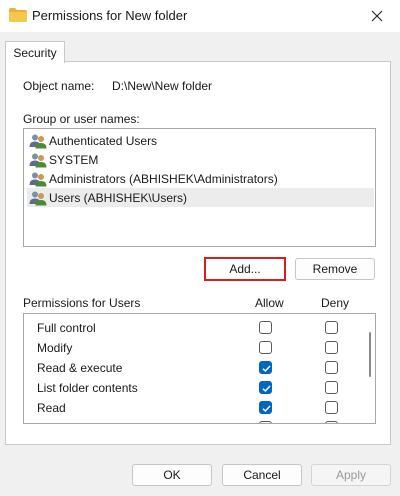 The image size is (400, 496). What do you see at coordinates (110, 15) in the screenshot?
I see `window-title: Permissions for New folder` at bounding box center [110, 15].